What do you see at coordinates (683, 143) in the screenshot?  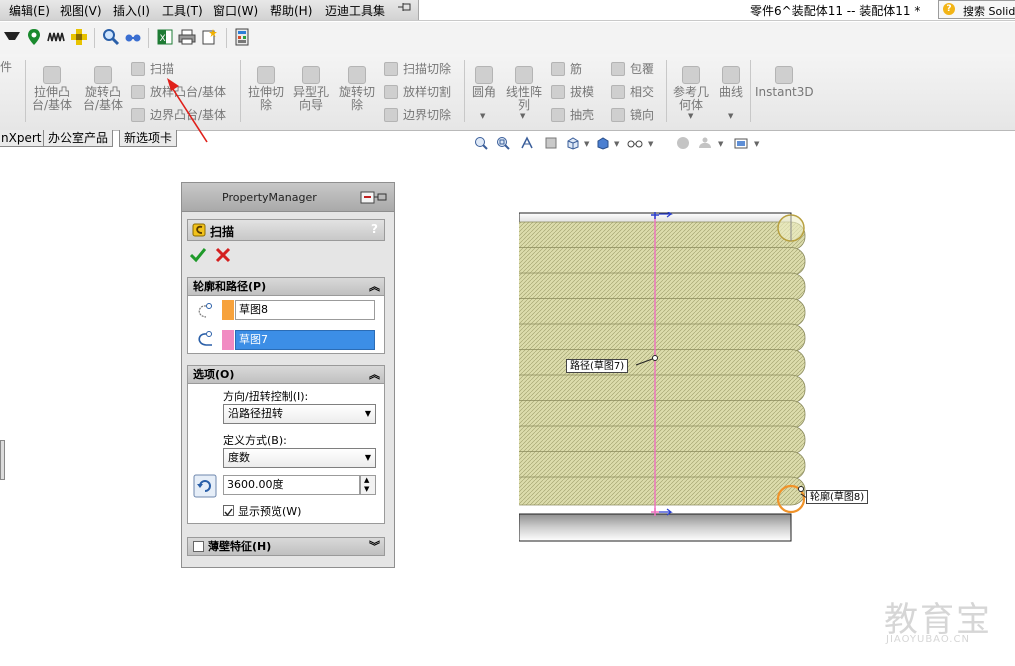 I see `appearance-icon` at bounding box center [683, 143].